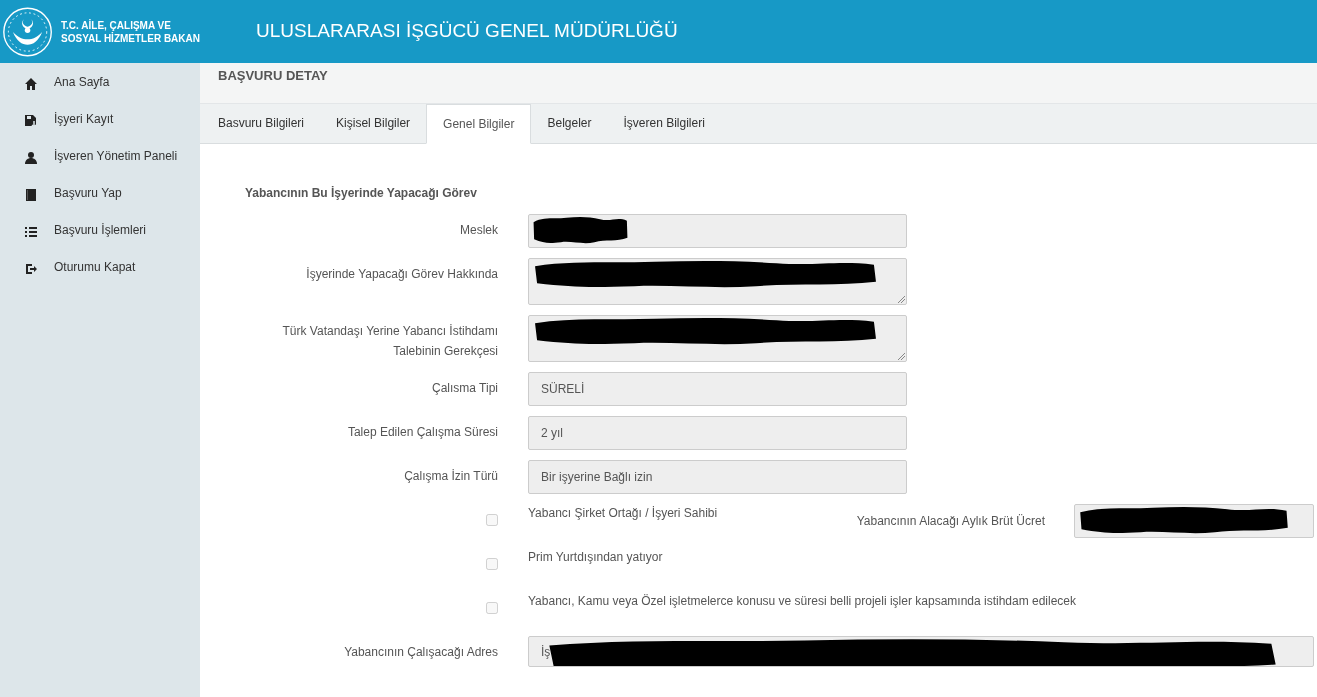  Describe the element at coordinates (373, 123) in the screenshot. I see `tab: Kişisel Bilgiler` at that location.